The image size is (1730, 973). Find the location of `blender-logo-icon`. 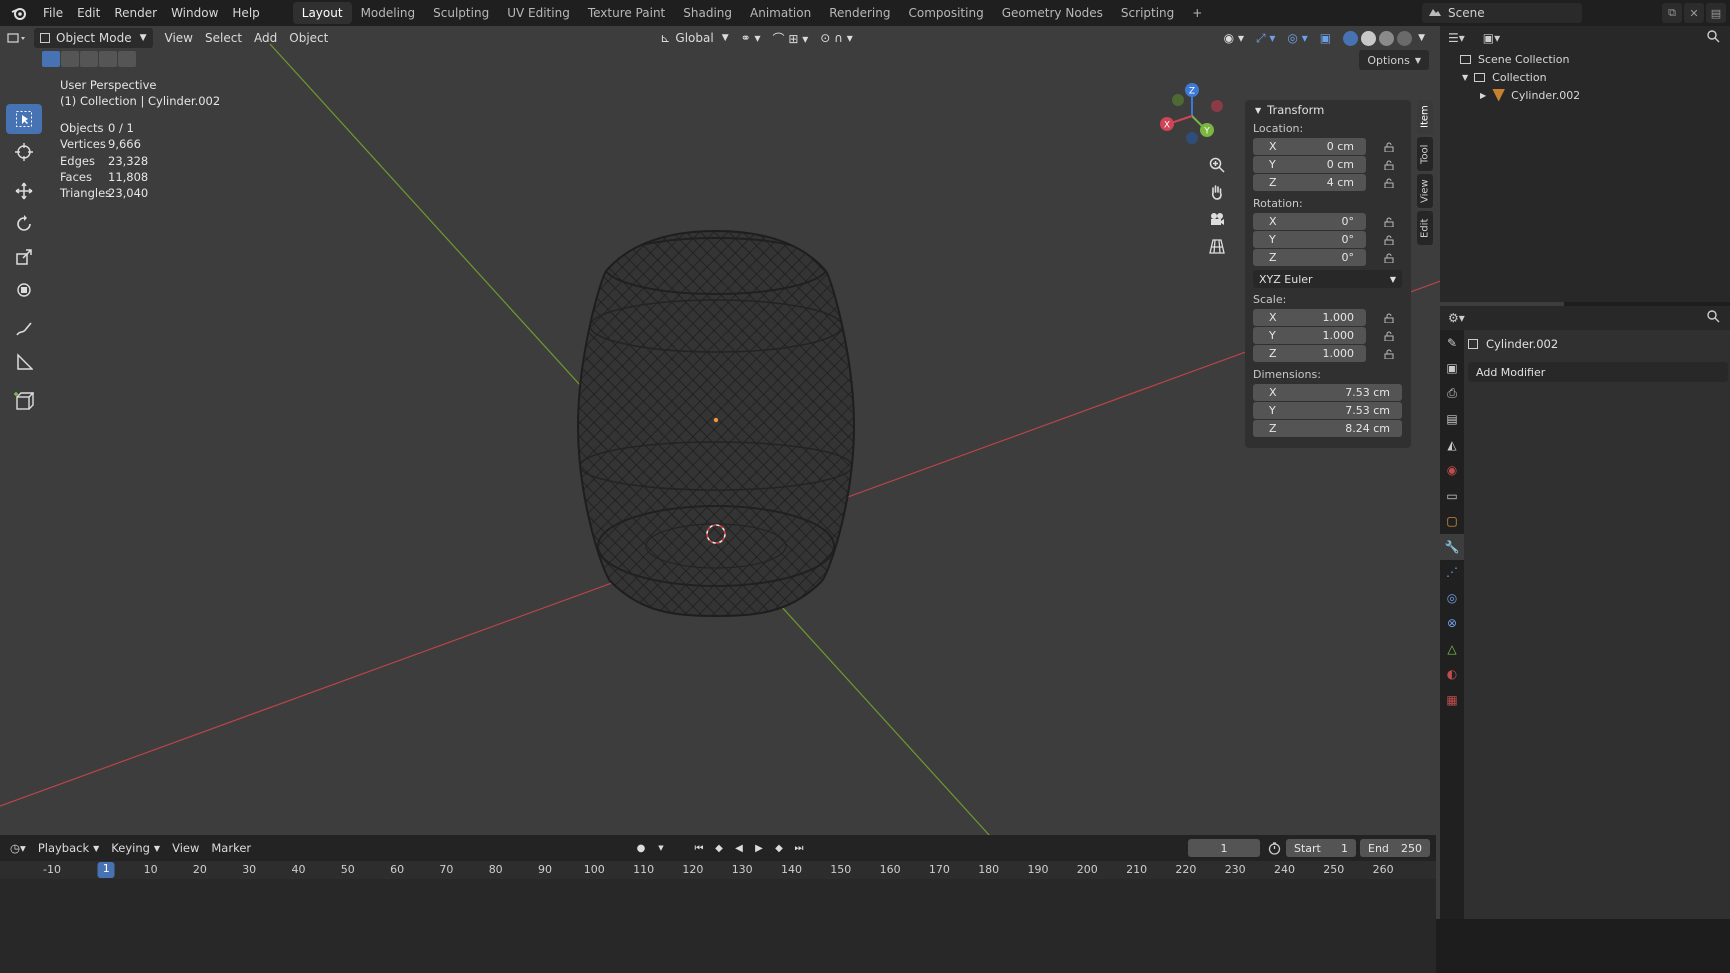

blender-logo-icon is located at coordinates (19, 13).